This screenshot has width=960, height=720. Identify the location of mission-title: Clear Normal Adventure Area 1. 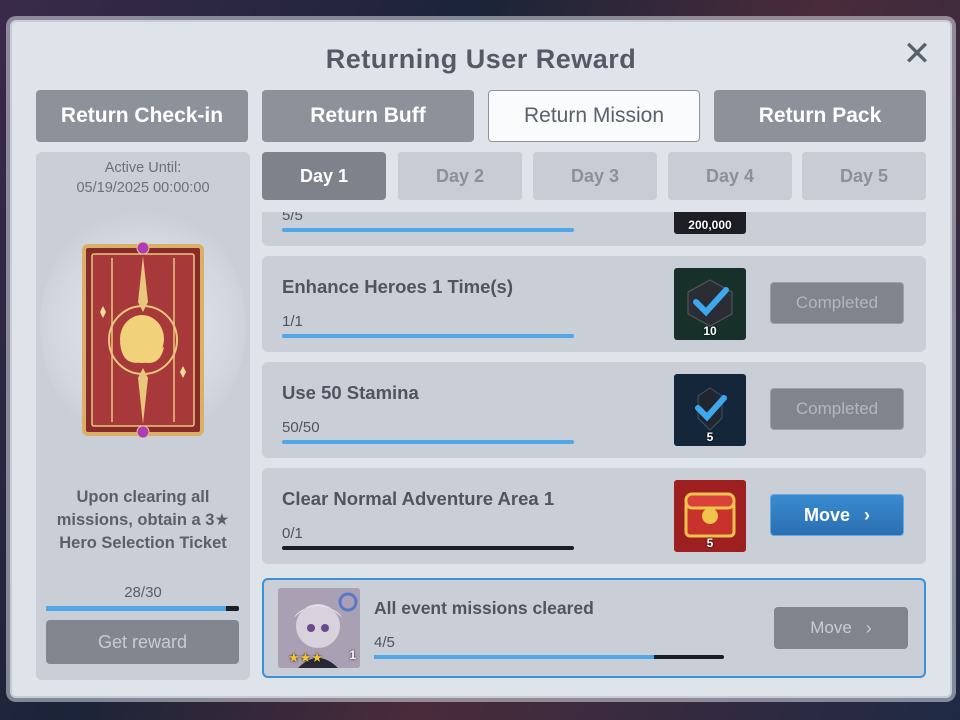
(418, 498).